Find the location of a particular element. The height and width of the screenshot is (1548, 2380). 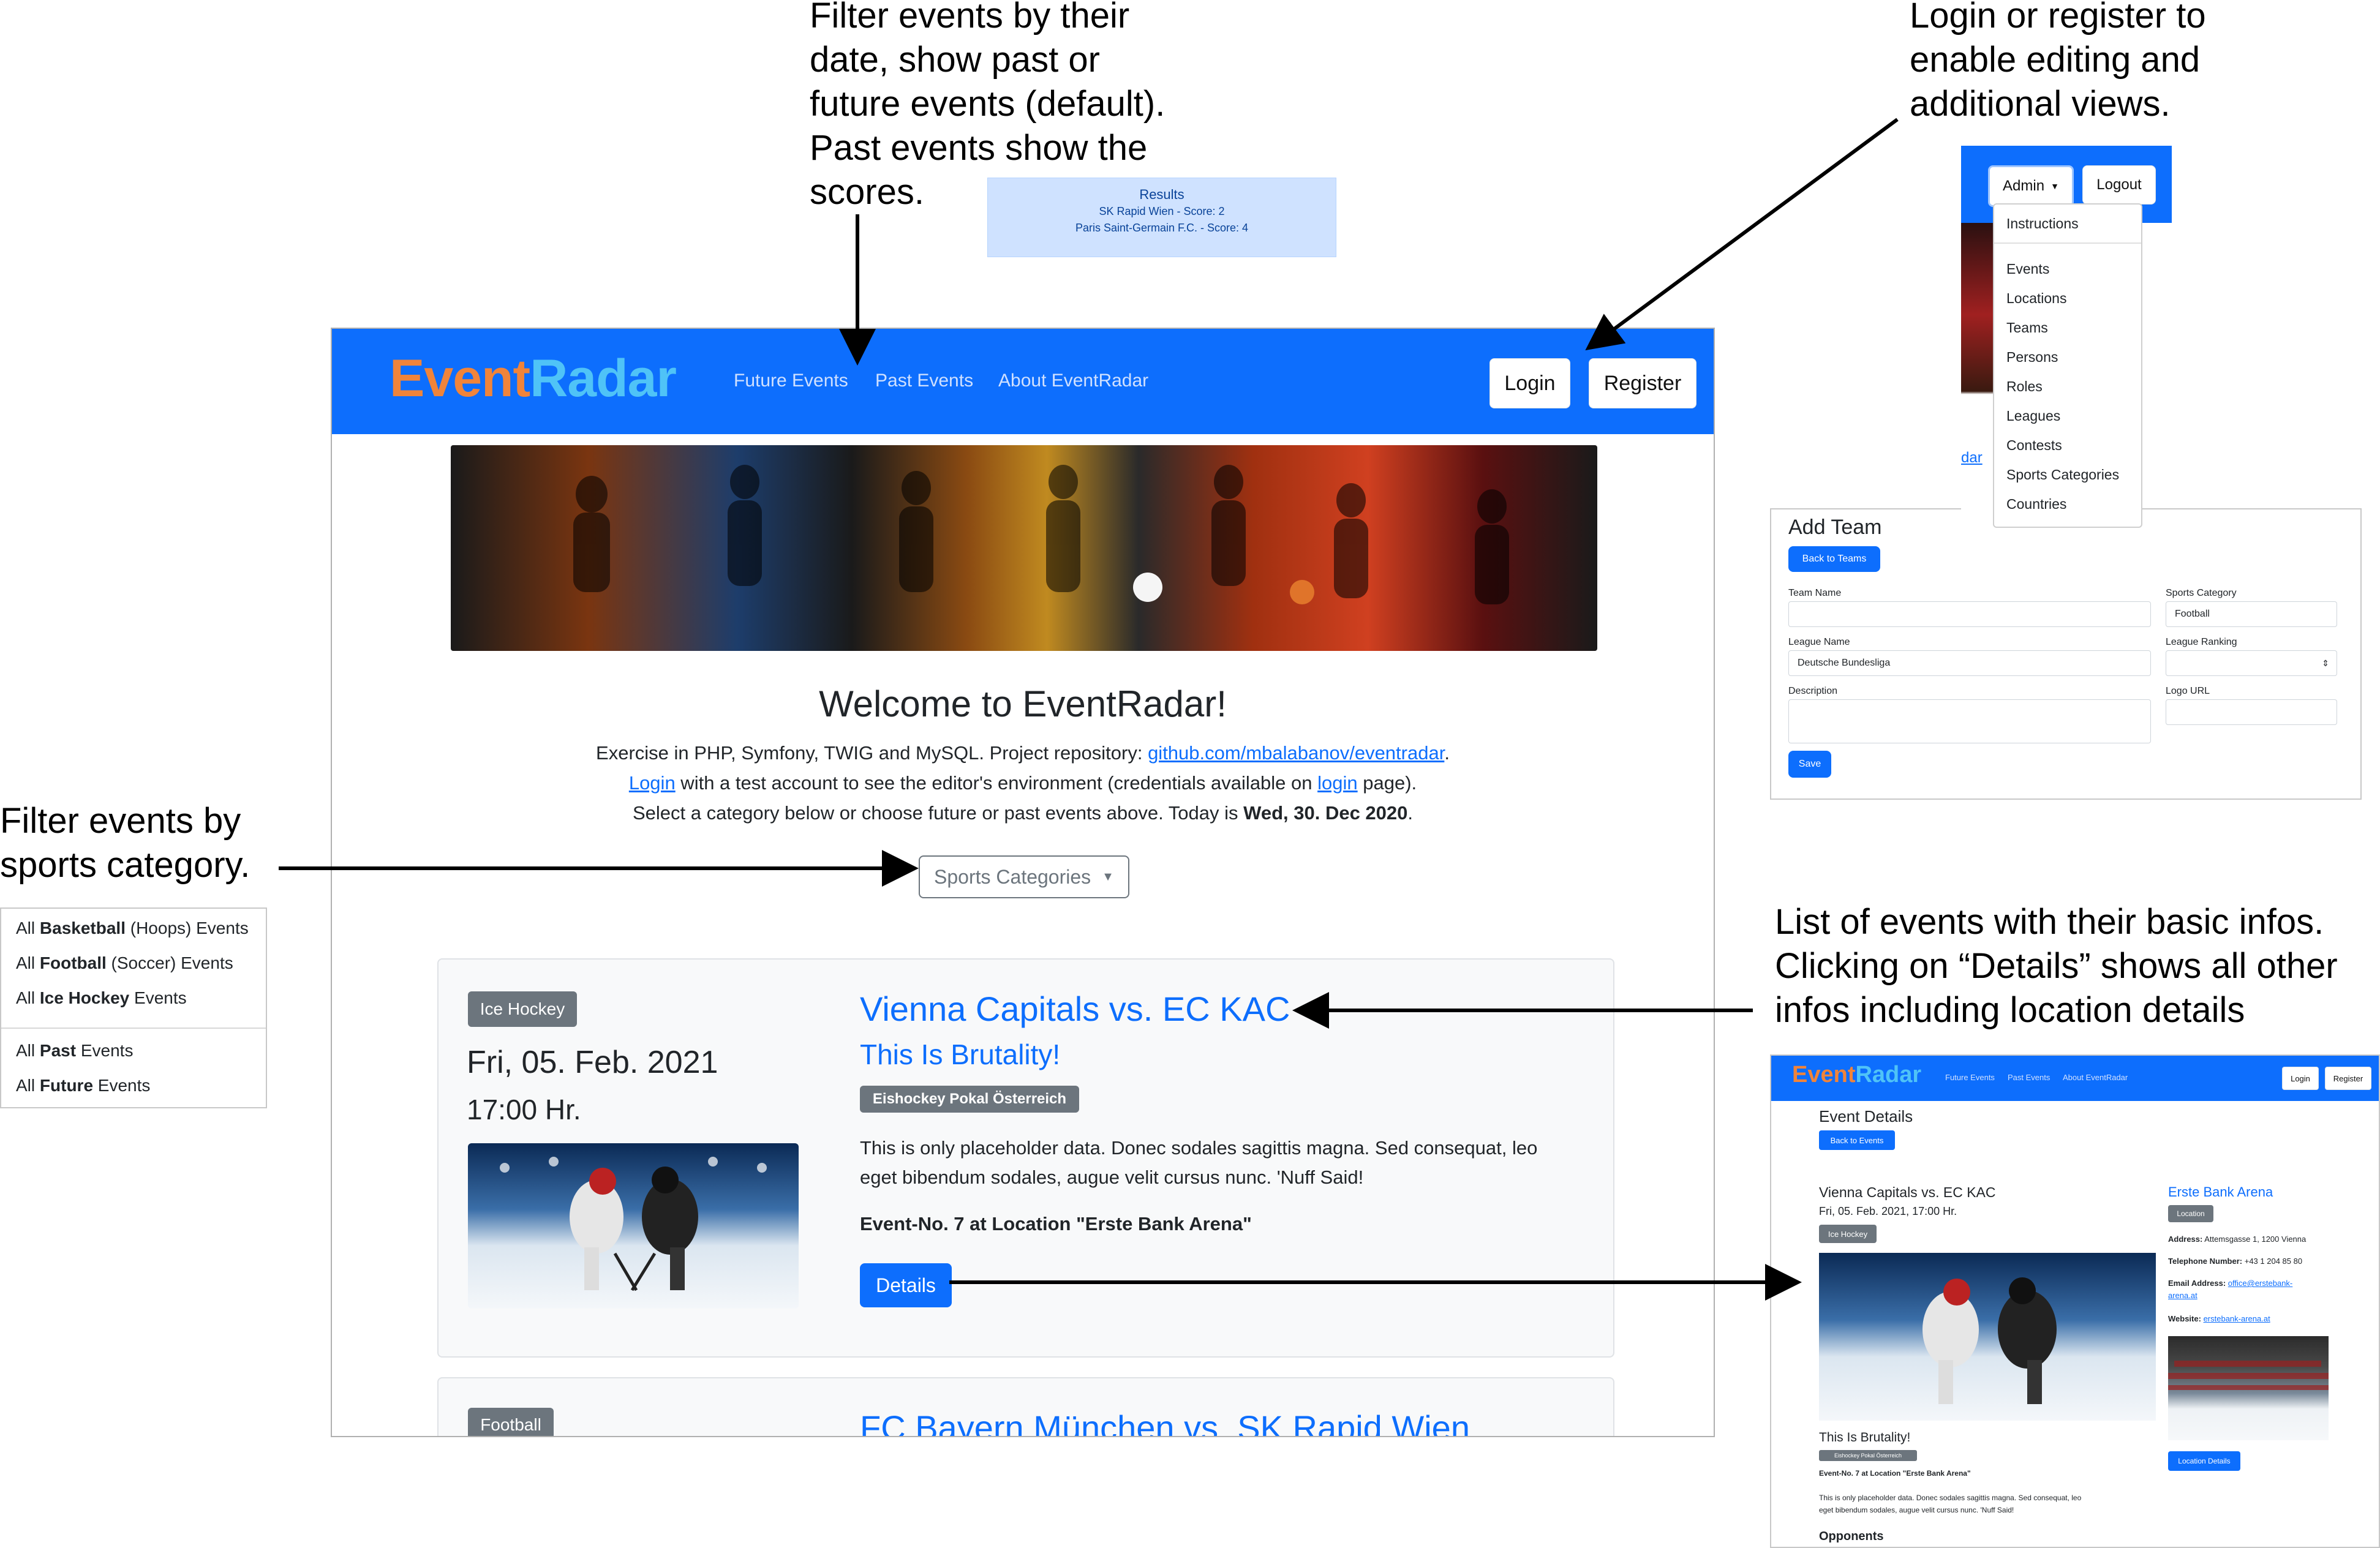

back-to-teams-button: Back to Teams is located at coordinates (1834, 559).